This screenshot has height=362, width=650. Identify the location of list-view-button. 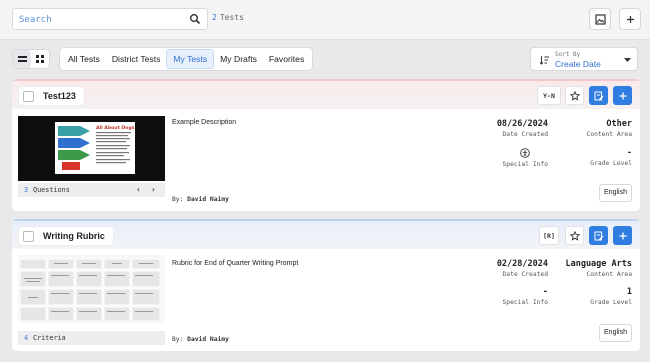
(22, 59).